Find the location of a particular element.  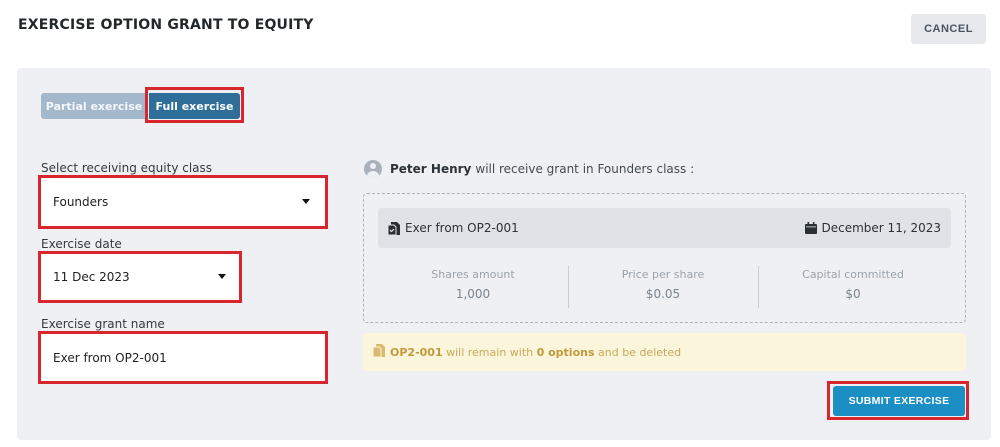

stat-shares-amount: Shares amount 1,000 is located at coordinates (473, 284).